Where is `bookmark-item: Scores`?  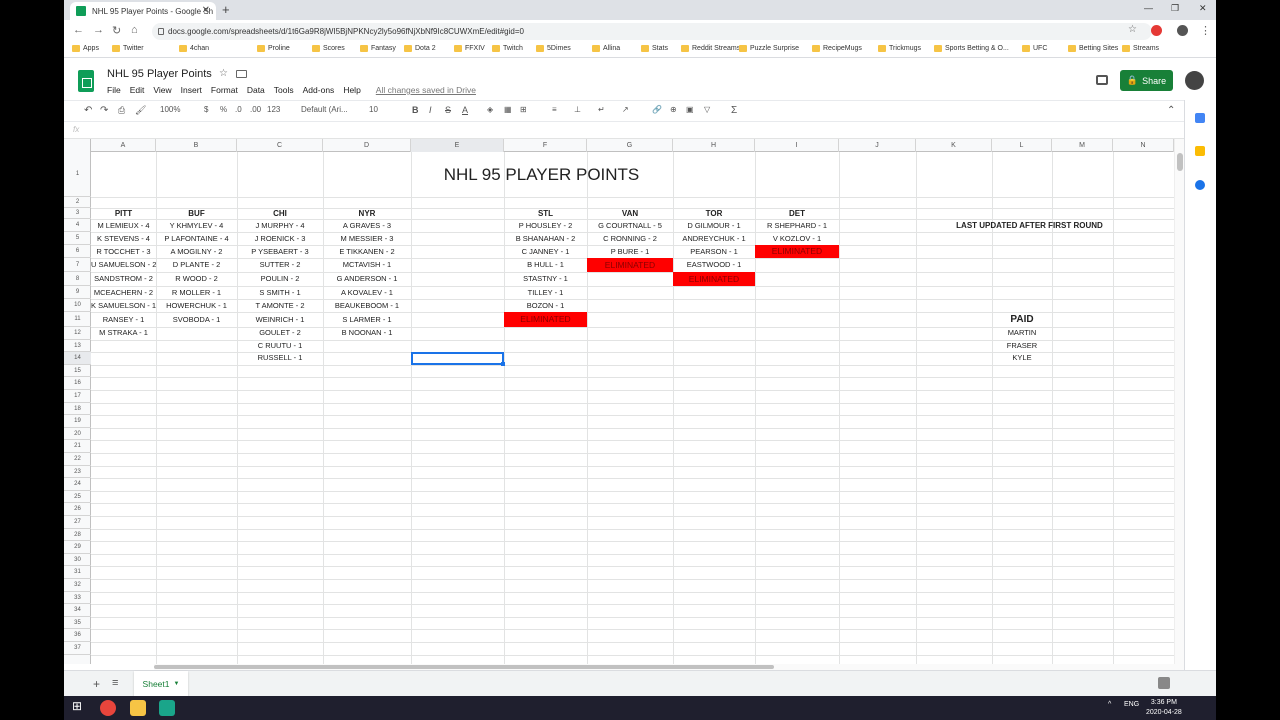
bookmark-item: Scores is located at coordinates (328, 48).